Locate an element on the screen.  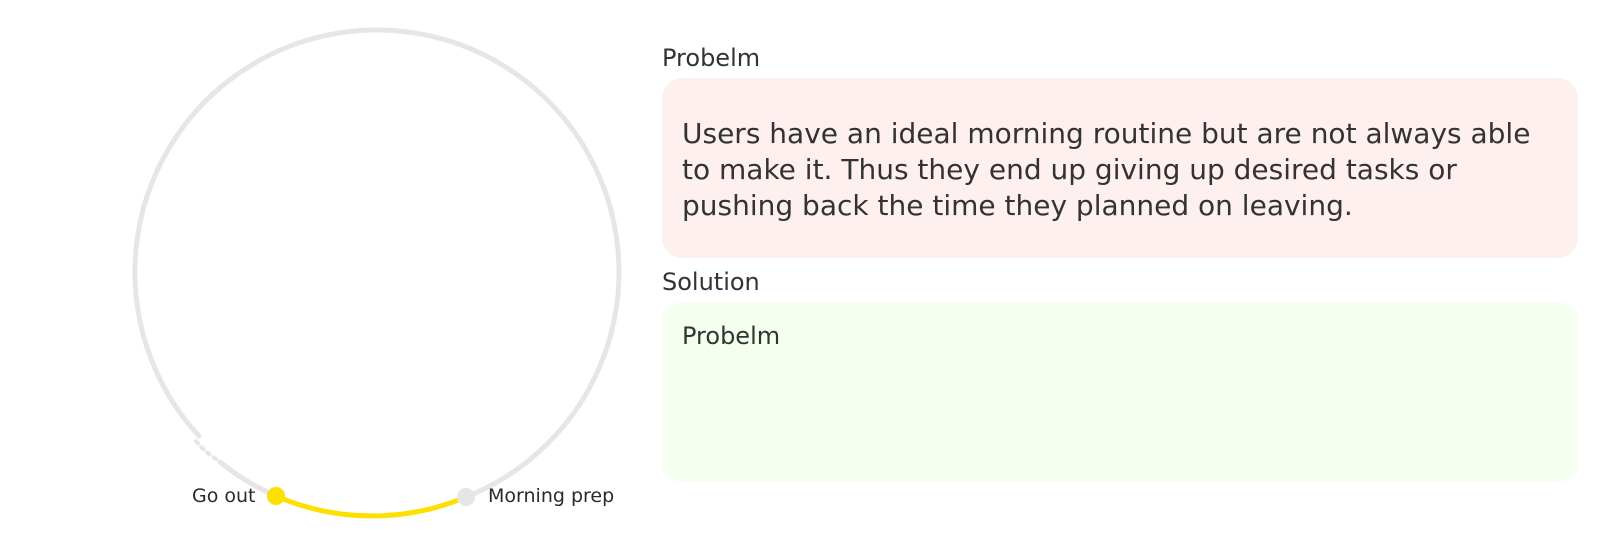
problem-heading: Probelm is located at coordinates (711, 58).